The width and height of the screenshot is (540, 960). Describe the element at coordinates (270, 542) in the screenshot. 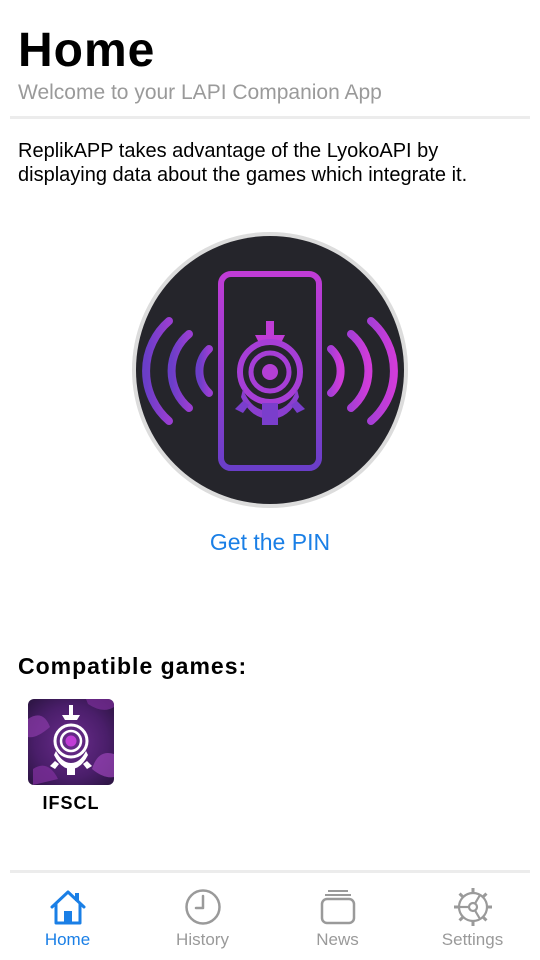

I see `get-pin-link: Get the PIN` at that location.